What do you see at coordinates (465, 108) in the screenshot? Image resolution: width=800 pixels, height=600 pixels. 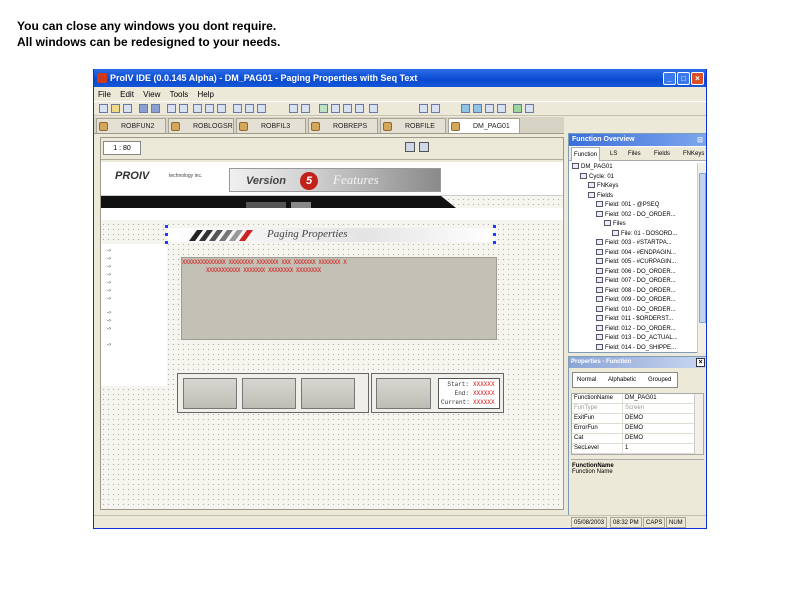 I see `browser-icon` at bounding box center [465, 108].